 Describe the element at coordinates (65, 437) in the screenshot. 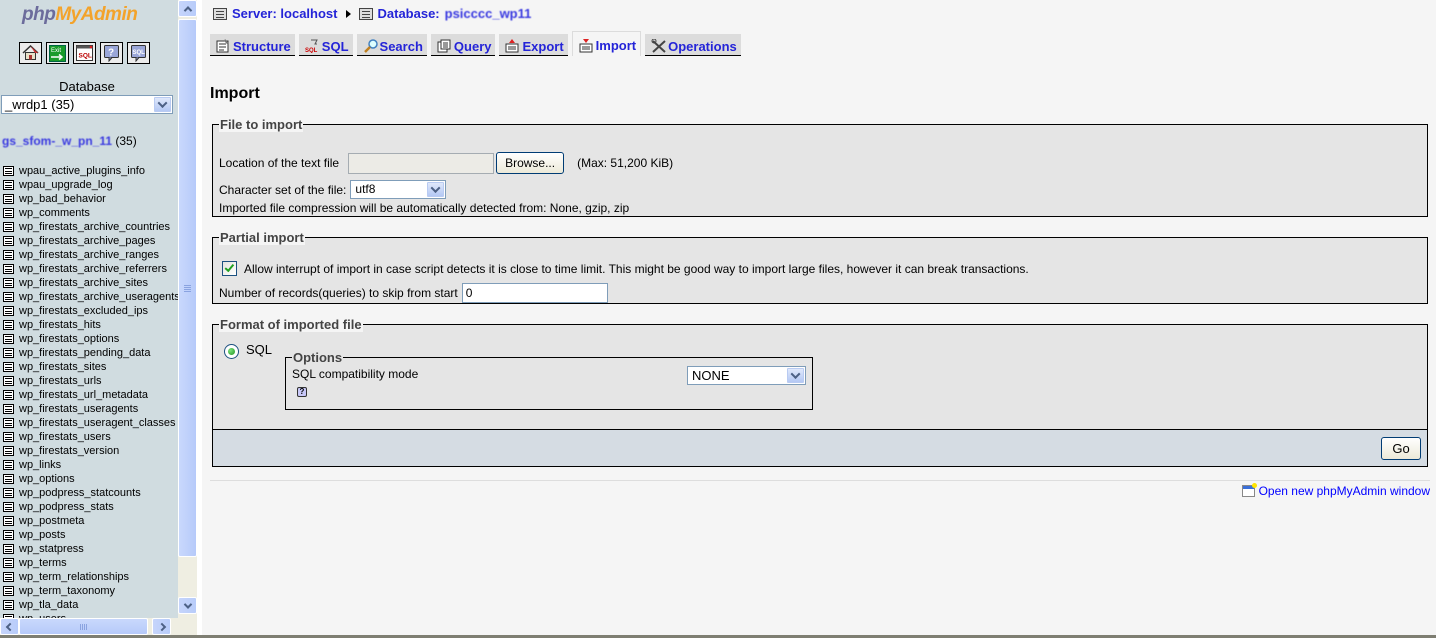

I see `table-name: wp_firestats_users` at that location.